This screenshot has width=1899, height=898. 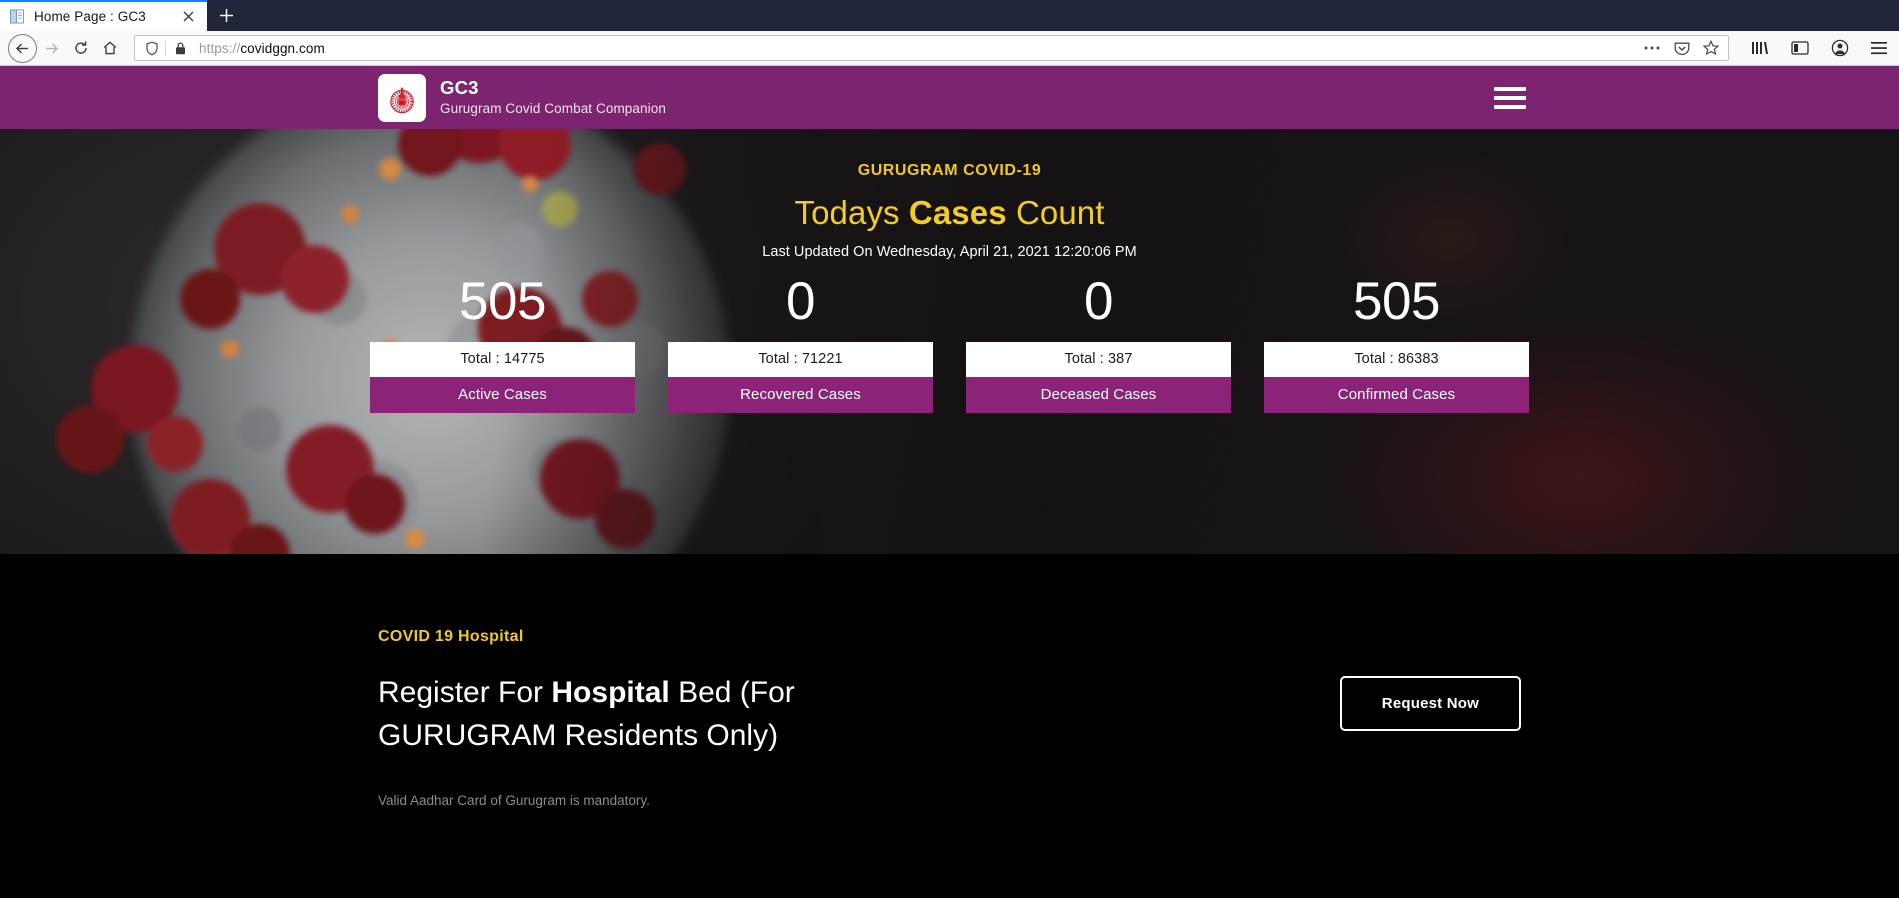 I want to click on address-bar: https://covidggn.com, so click(x=931, y=48).